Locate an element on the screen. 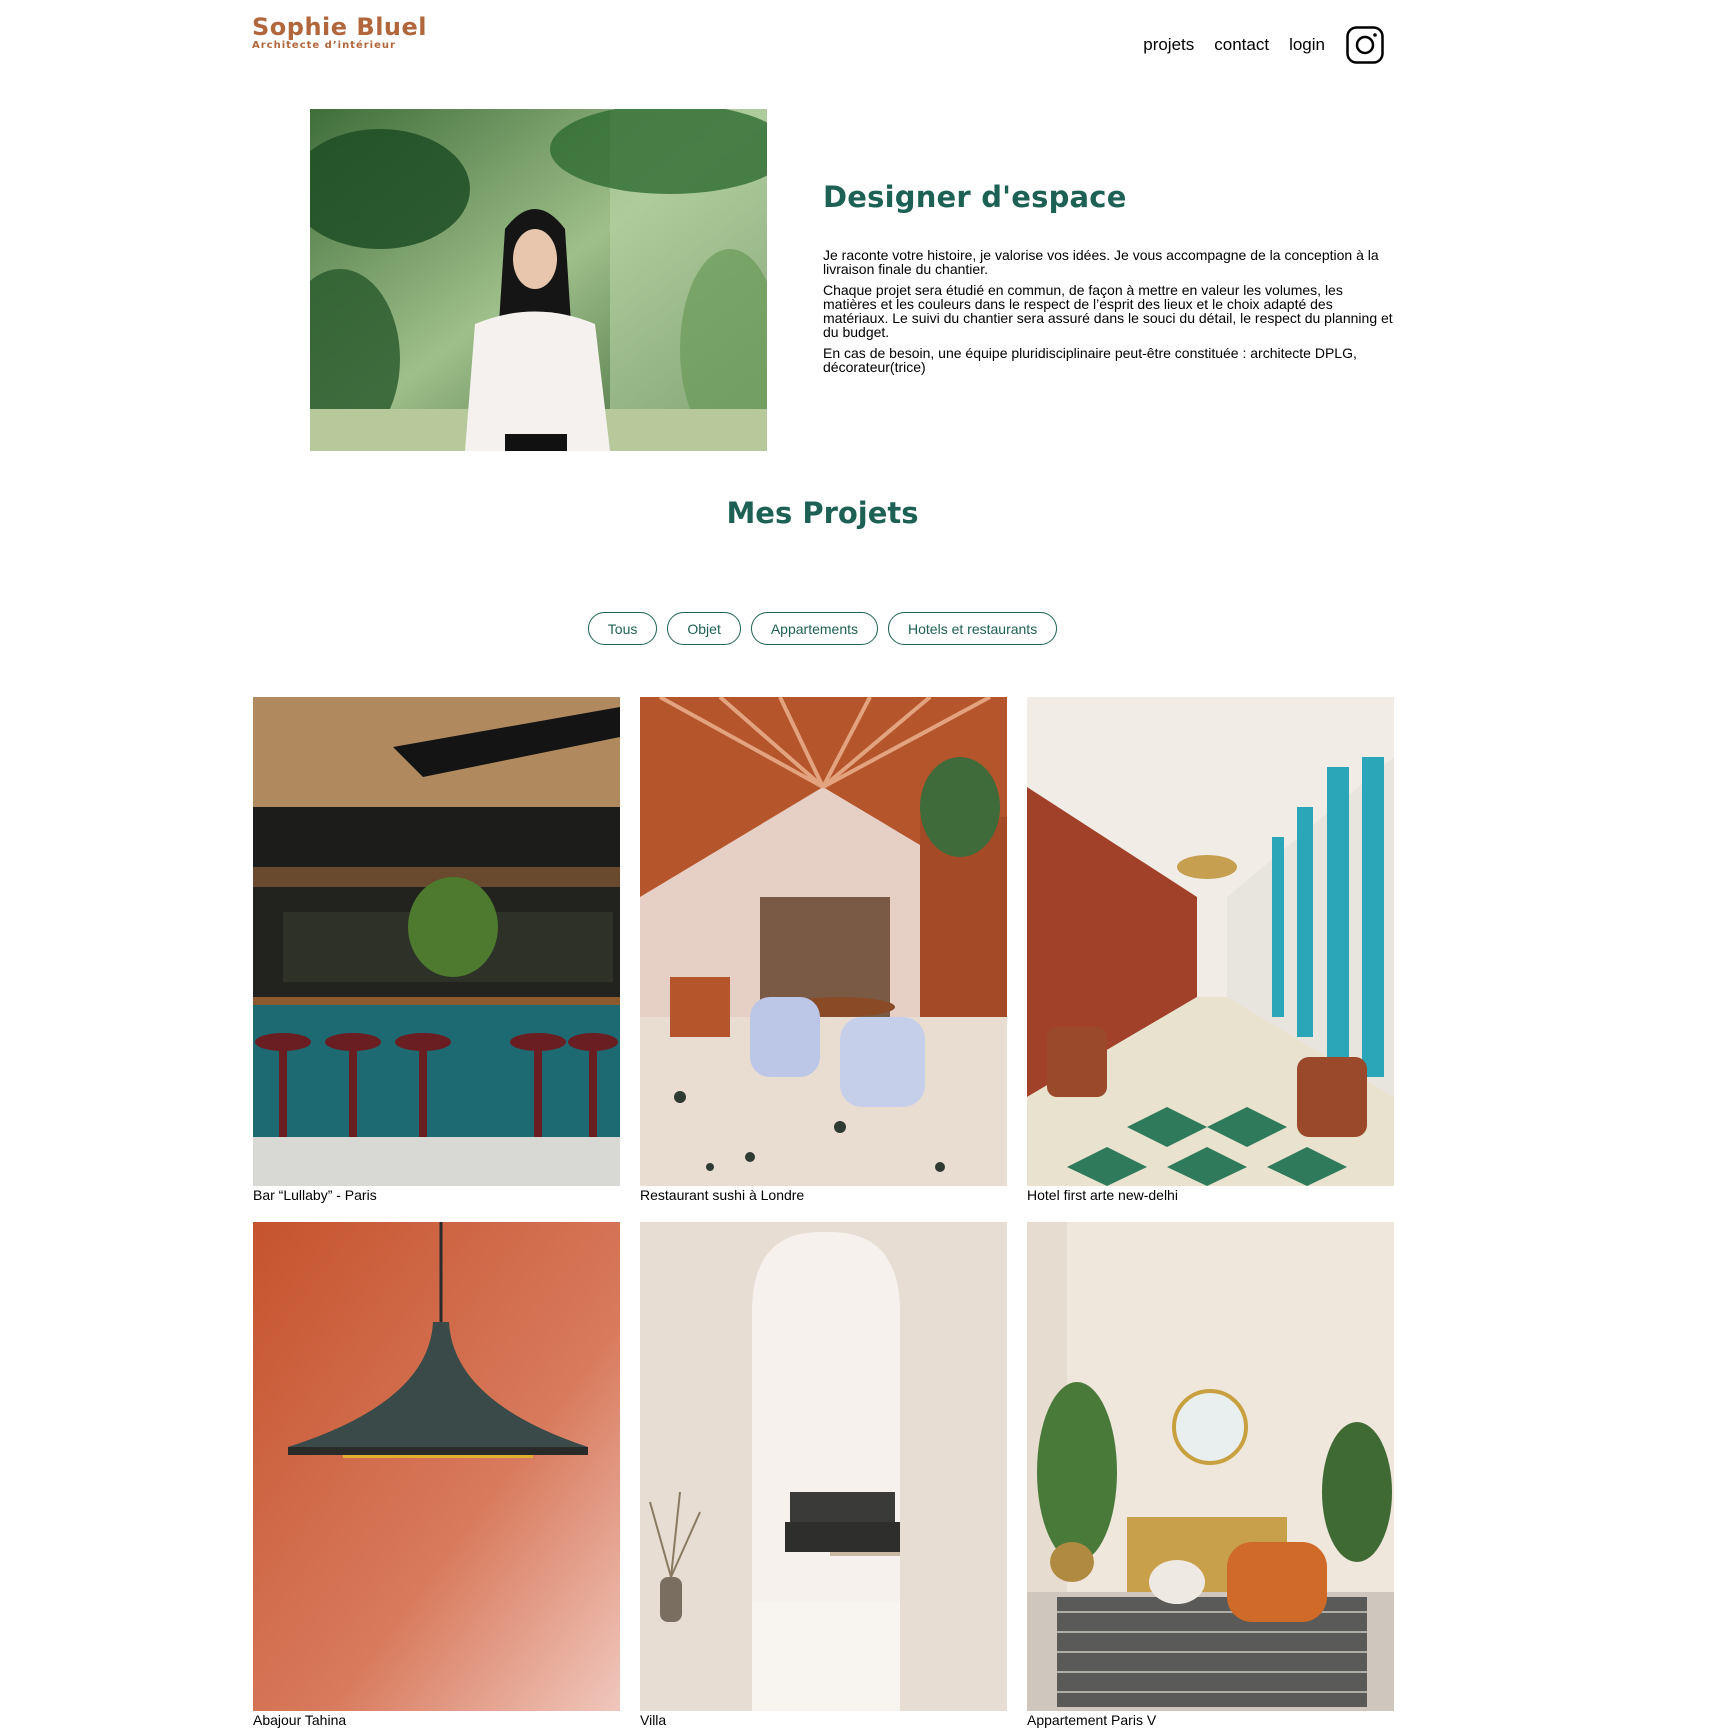  project-caption: Abajour Tahina is located at coordinates (300, 1720).